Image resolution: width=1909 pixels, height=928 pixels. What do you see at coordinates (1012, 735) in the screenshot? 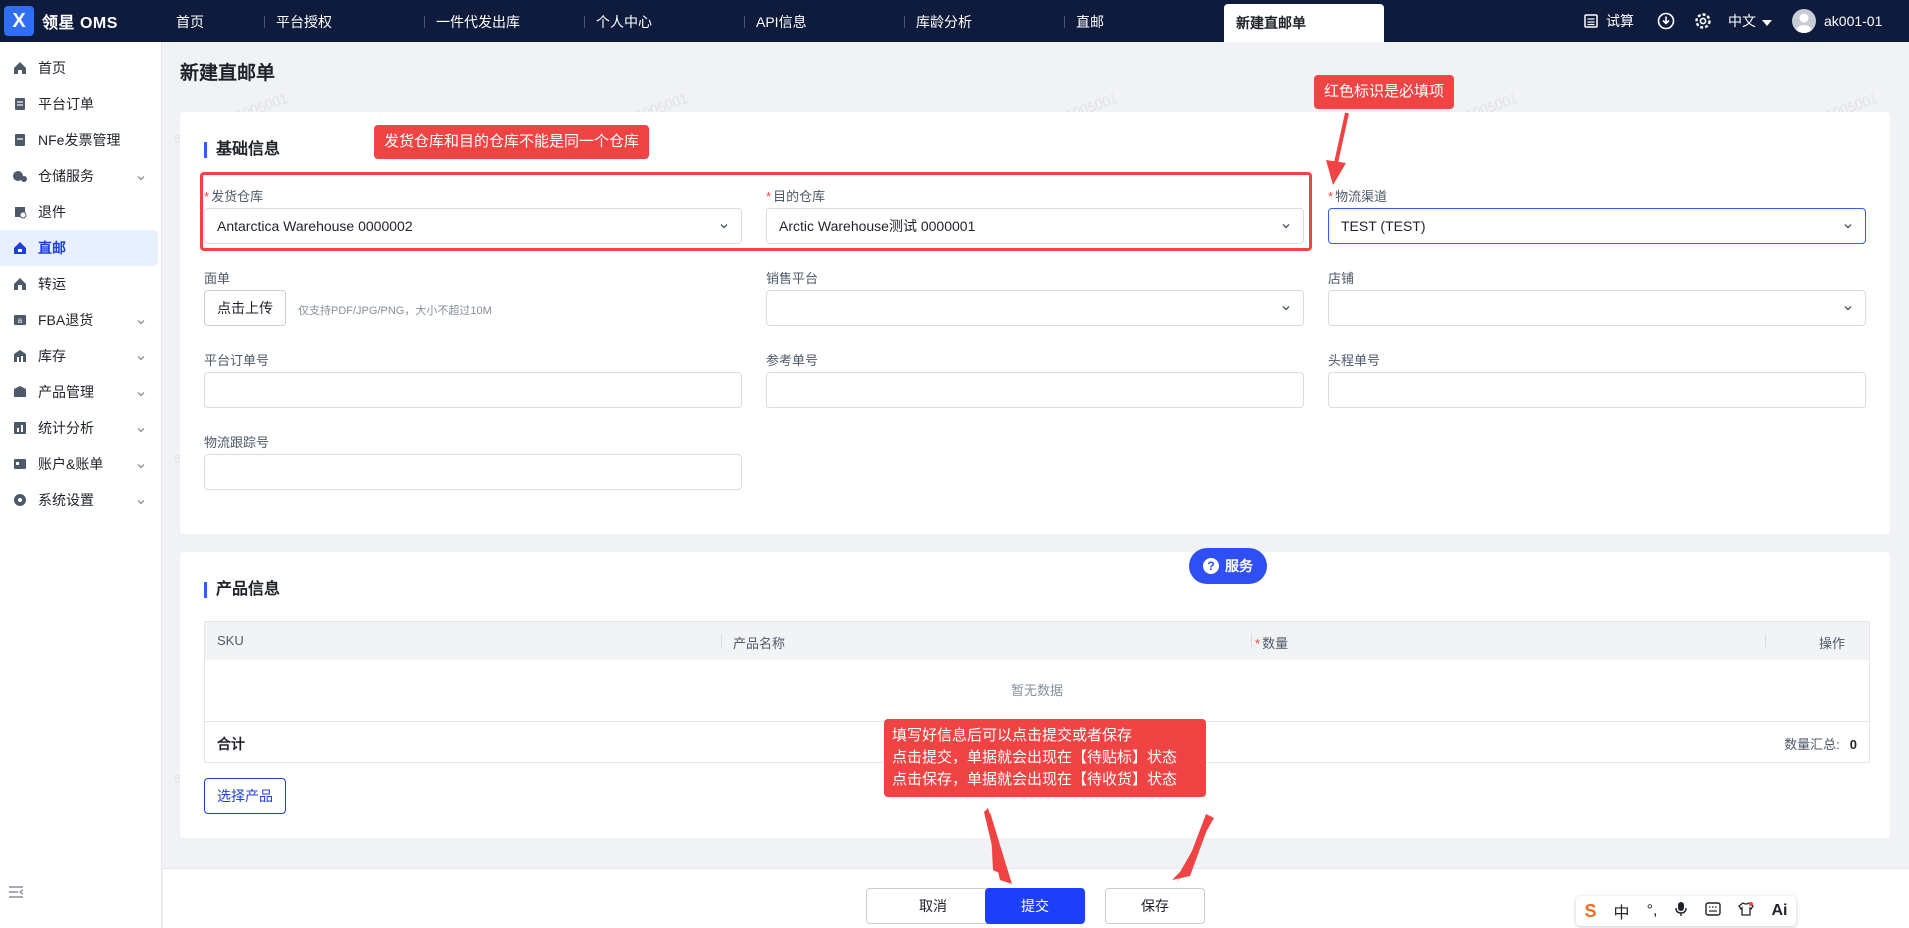
I see `submit-note-line: 填写好信息后可以点击提交或者保存` at bounding box center [1012, 735].